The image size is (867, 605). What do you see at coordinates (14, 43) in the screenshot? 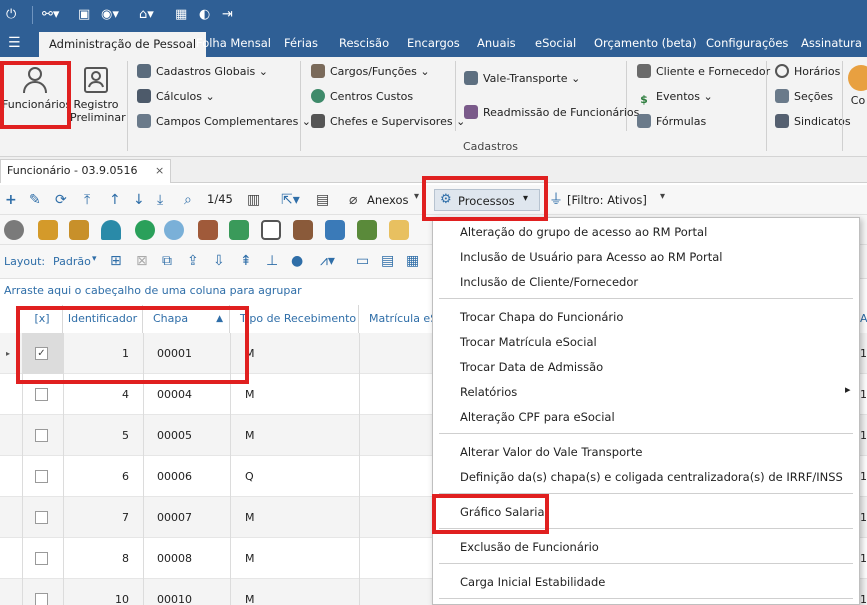
I see `app-menu-icon: ☰` at bounding box center [14, 43].